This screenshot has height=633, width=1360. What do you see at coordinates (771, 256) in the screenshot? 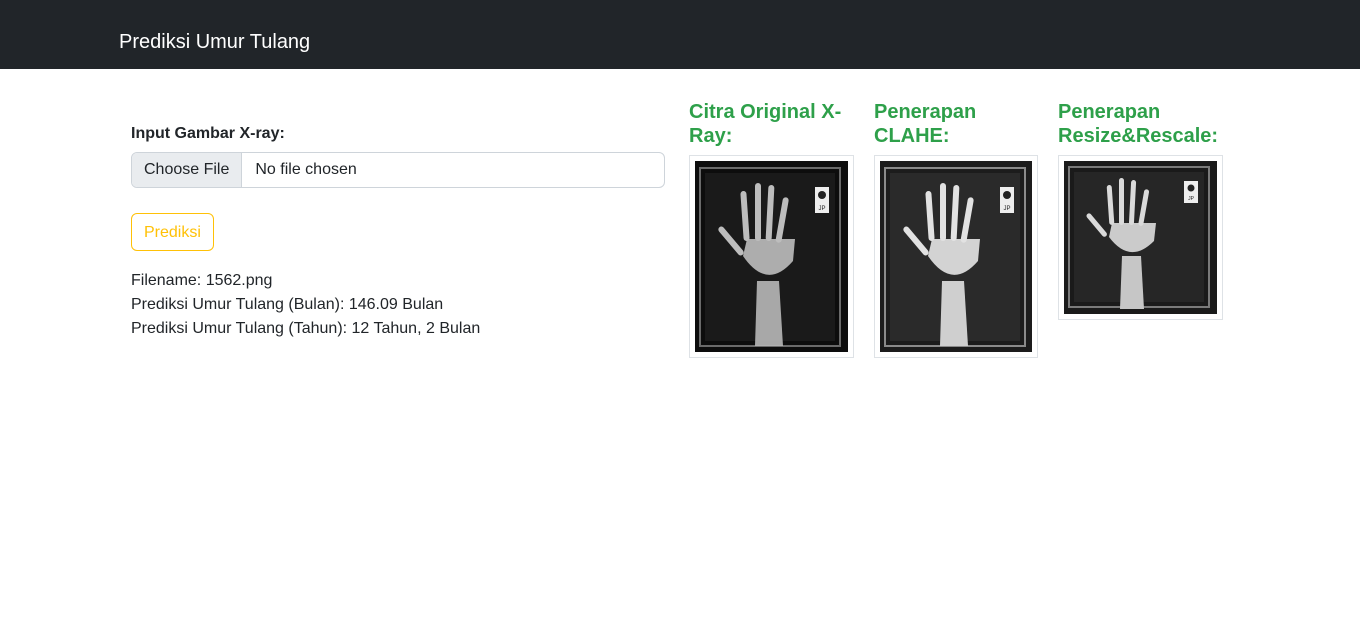
I see `original-xray-image: JP` at bounding box center [771, 256].